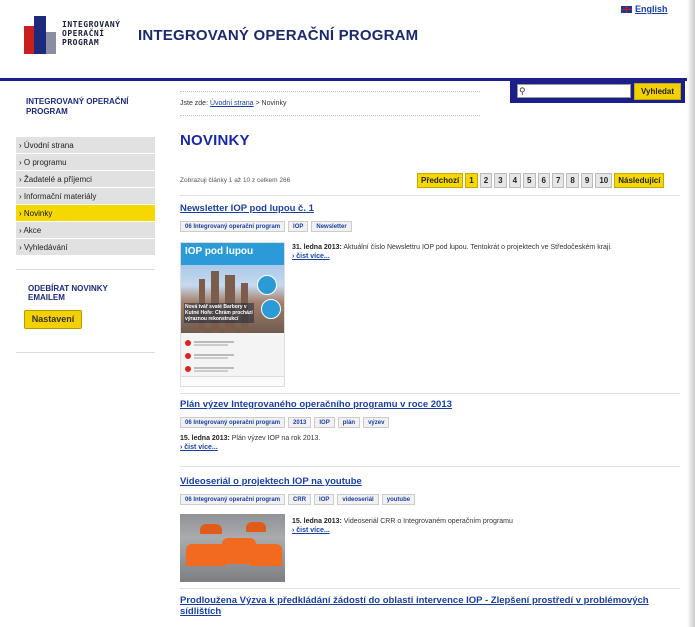 The width and height of the screenshot is (695, 627). I want to click on breadcrumb: Jste zde: Úvodní strana > Novinky, so click(233, 103).